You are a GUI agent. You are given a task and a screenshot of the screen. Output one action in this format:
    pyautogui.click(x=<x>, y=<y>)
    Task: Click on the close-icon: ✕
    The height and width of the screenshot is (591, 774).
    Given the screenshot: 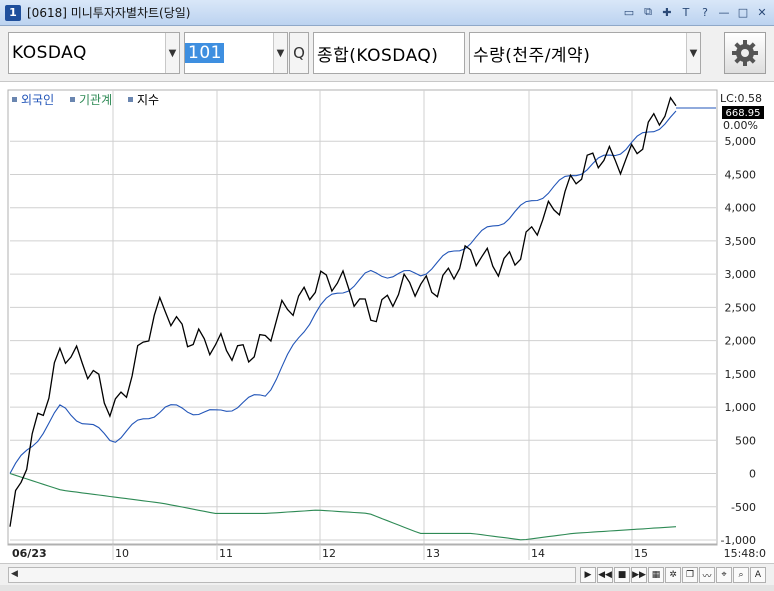 What is the action you would take?
    pyautogui.click(x=762, y=12)
    